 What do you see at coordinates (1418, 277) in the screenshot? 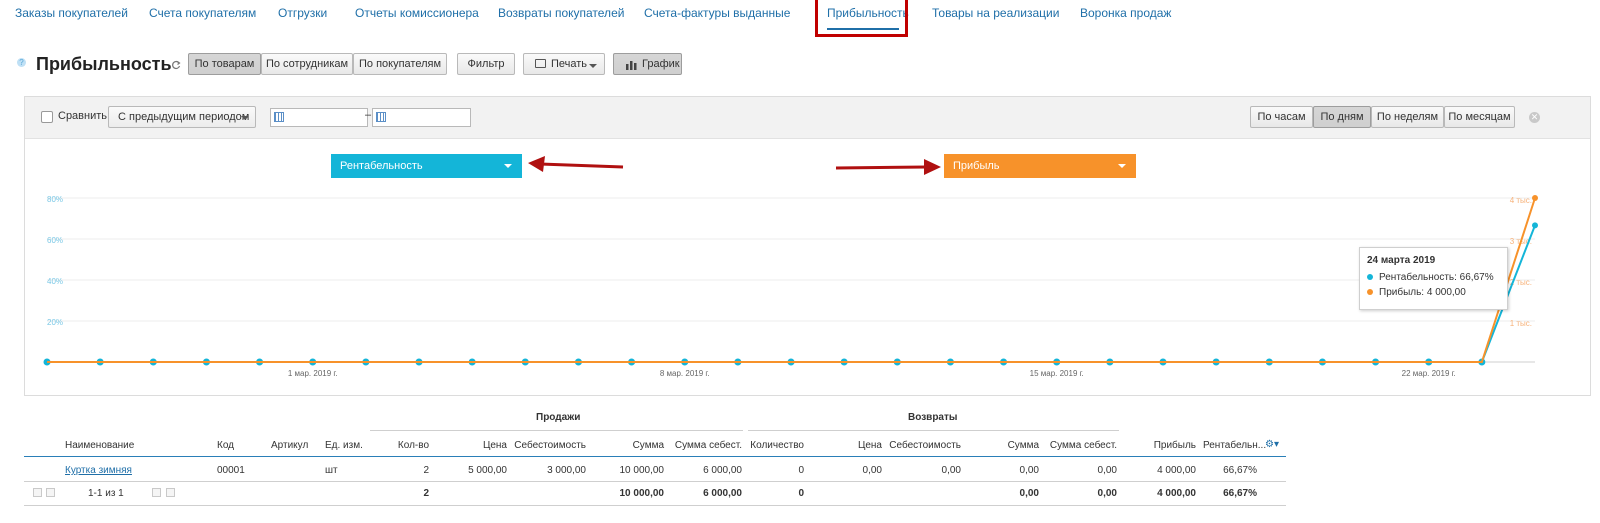
I see `tooltip-label: Рентабельность:` at bounding box center [1418, 277].